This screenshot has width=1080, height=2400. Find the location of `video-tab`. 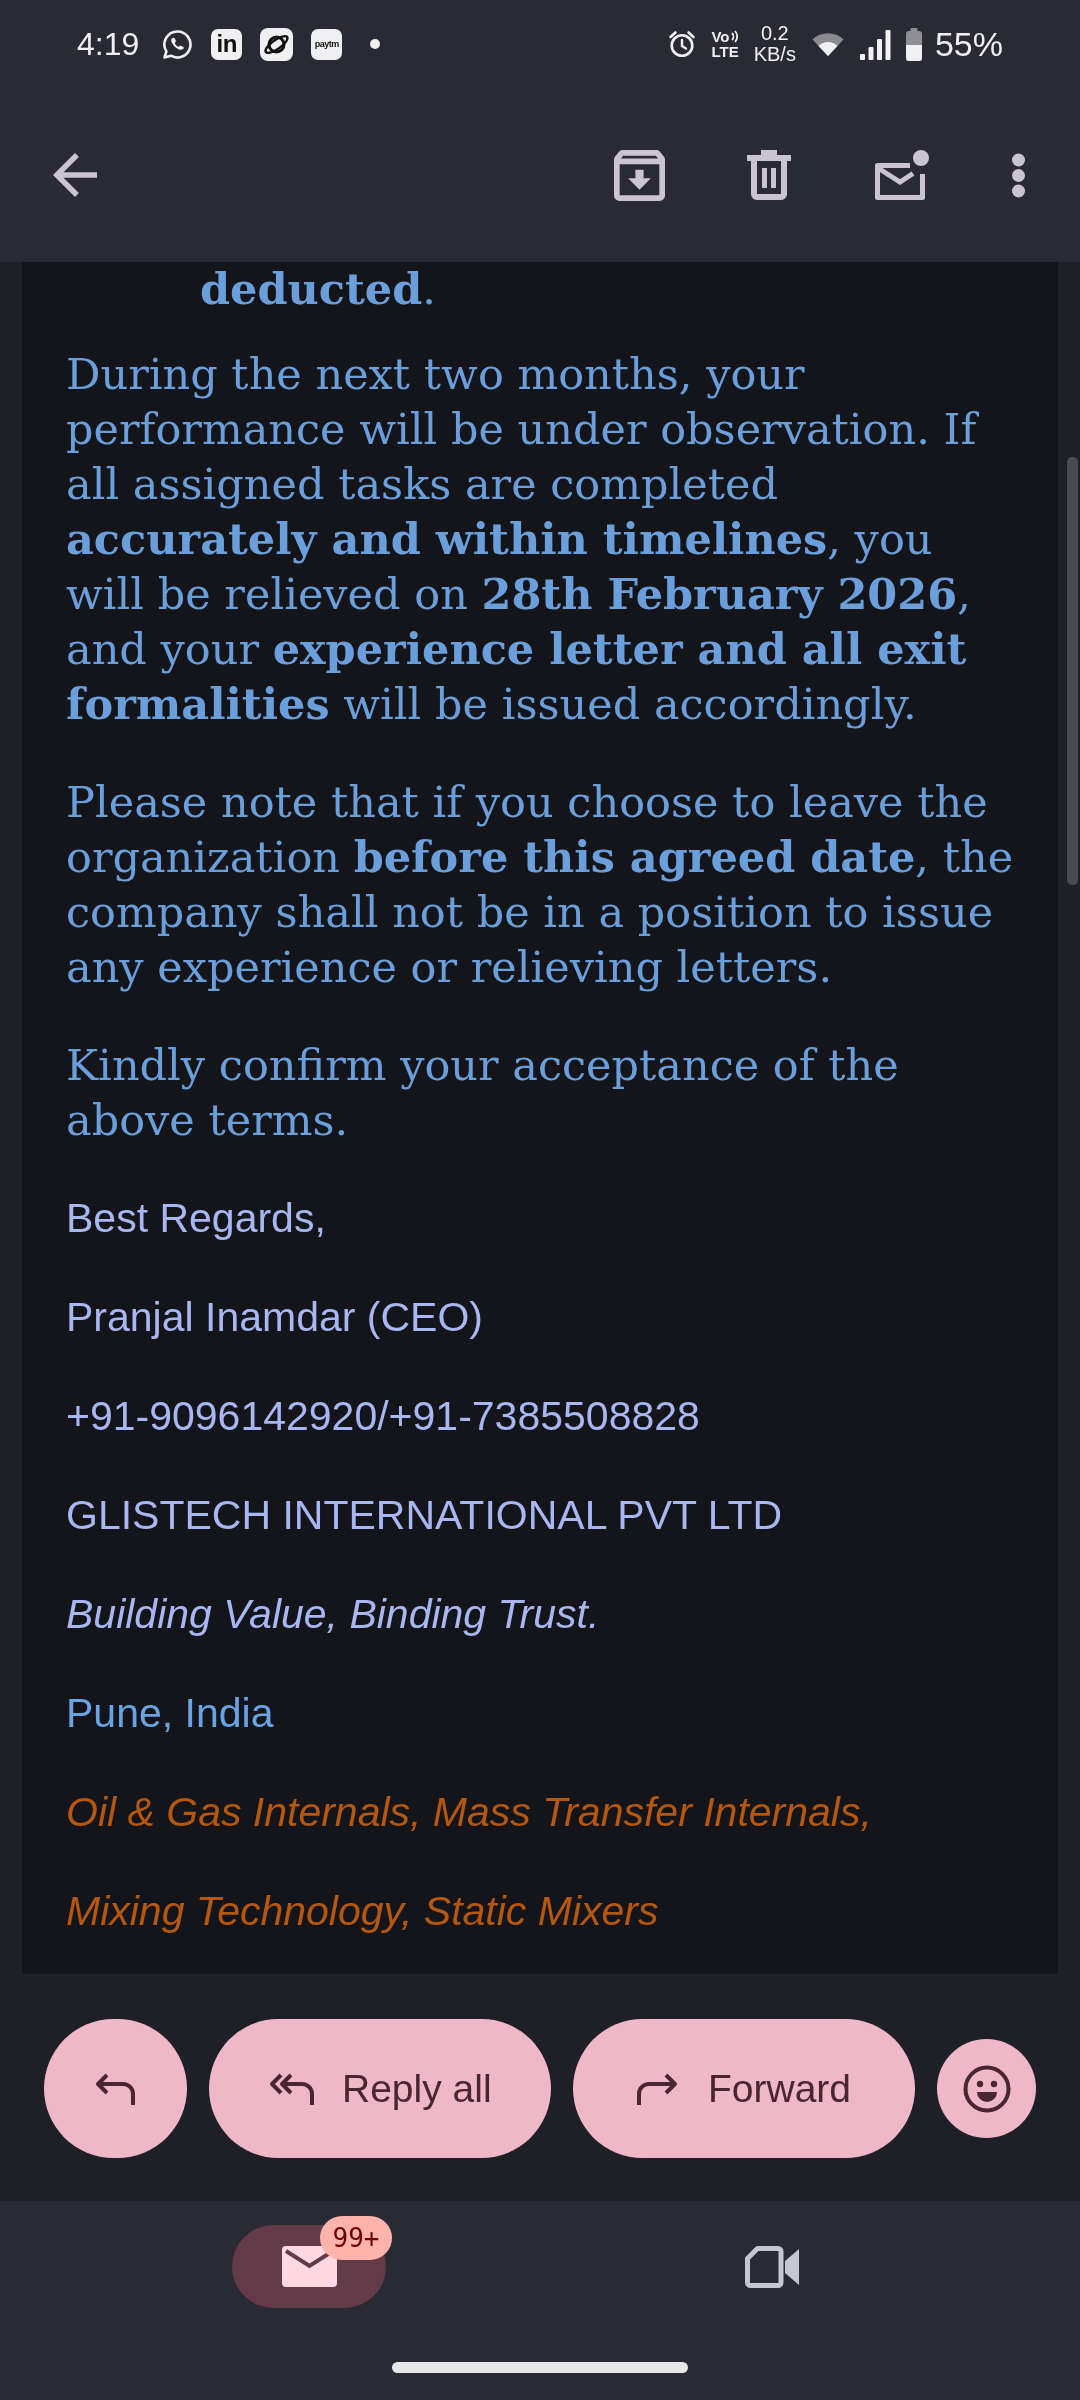

video-tab is located at coordinates (771, 2266).